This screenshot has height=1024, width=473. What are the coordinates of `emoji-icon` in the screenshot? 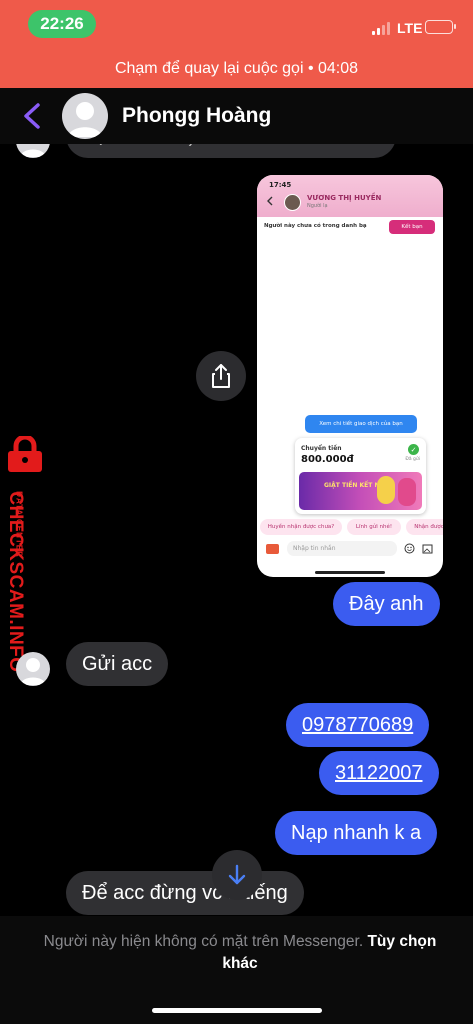 It's located at (409, 548).